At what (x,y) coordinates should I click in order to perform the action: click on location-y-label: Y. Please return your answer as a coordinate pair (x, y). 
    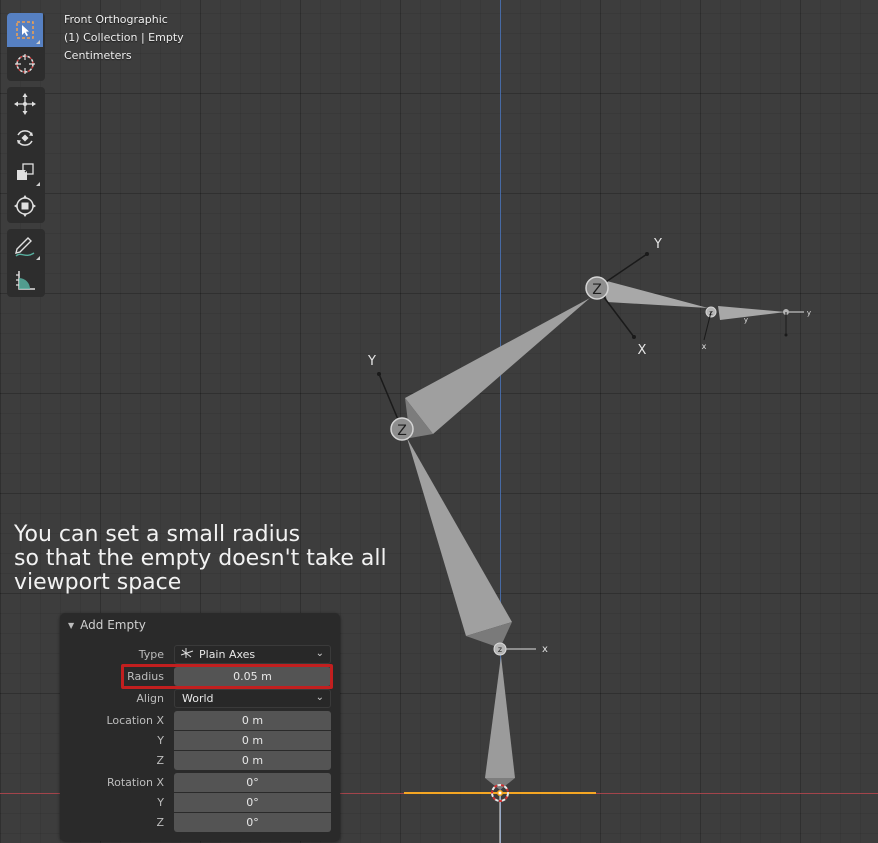
    Looking at the image, I should click on (160, 740).